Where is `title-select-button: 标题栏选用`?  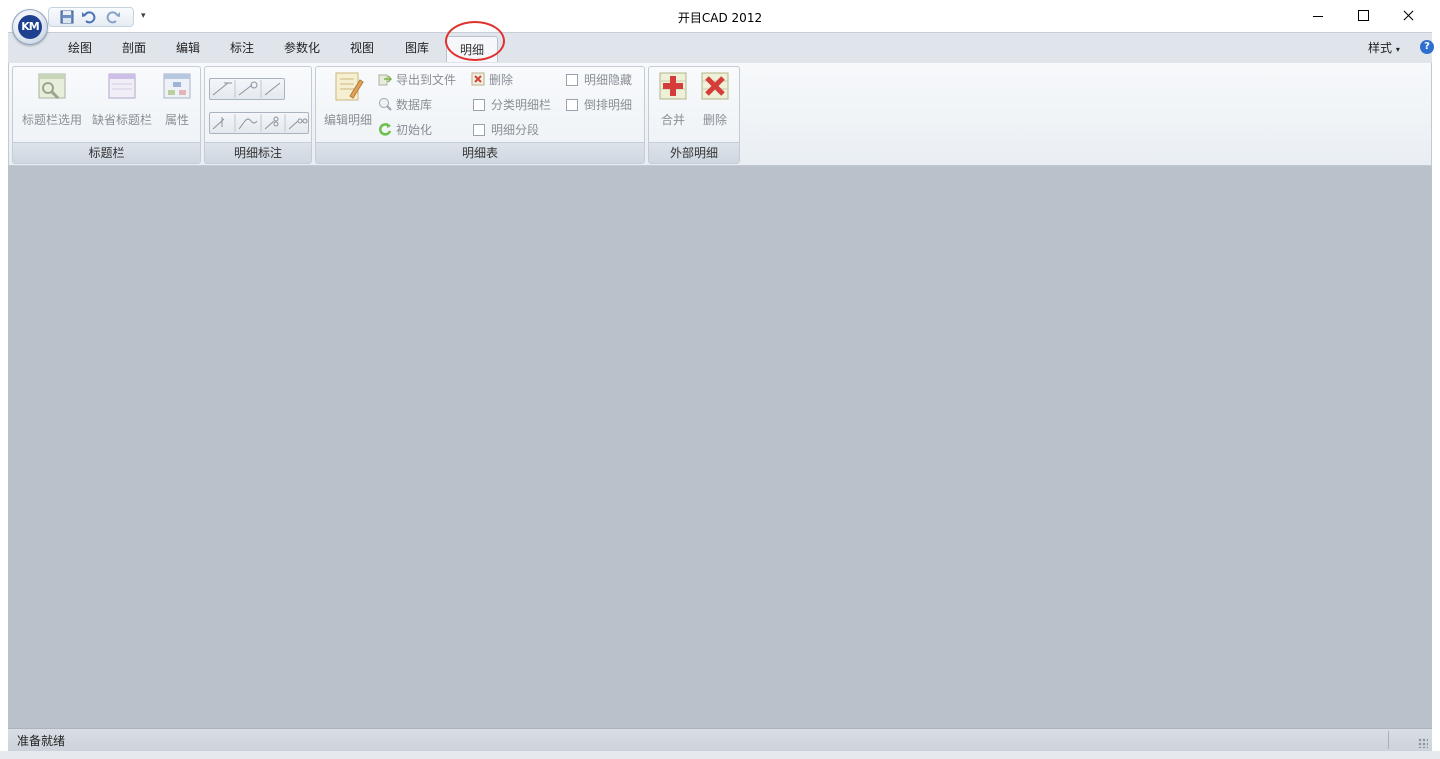
title-select-button: 标题栏选用 is located at coordinates (52, 99).